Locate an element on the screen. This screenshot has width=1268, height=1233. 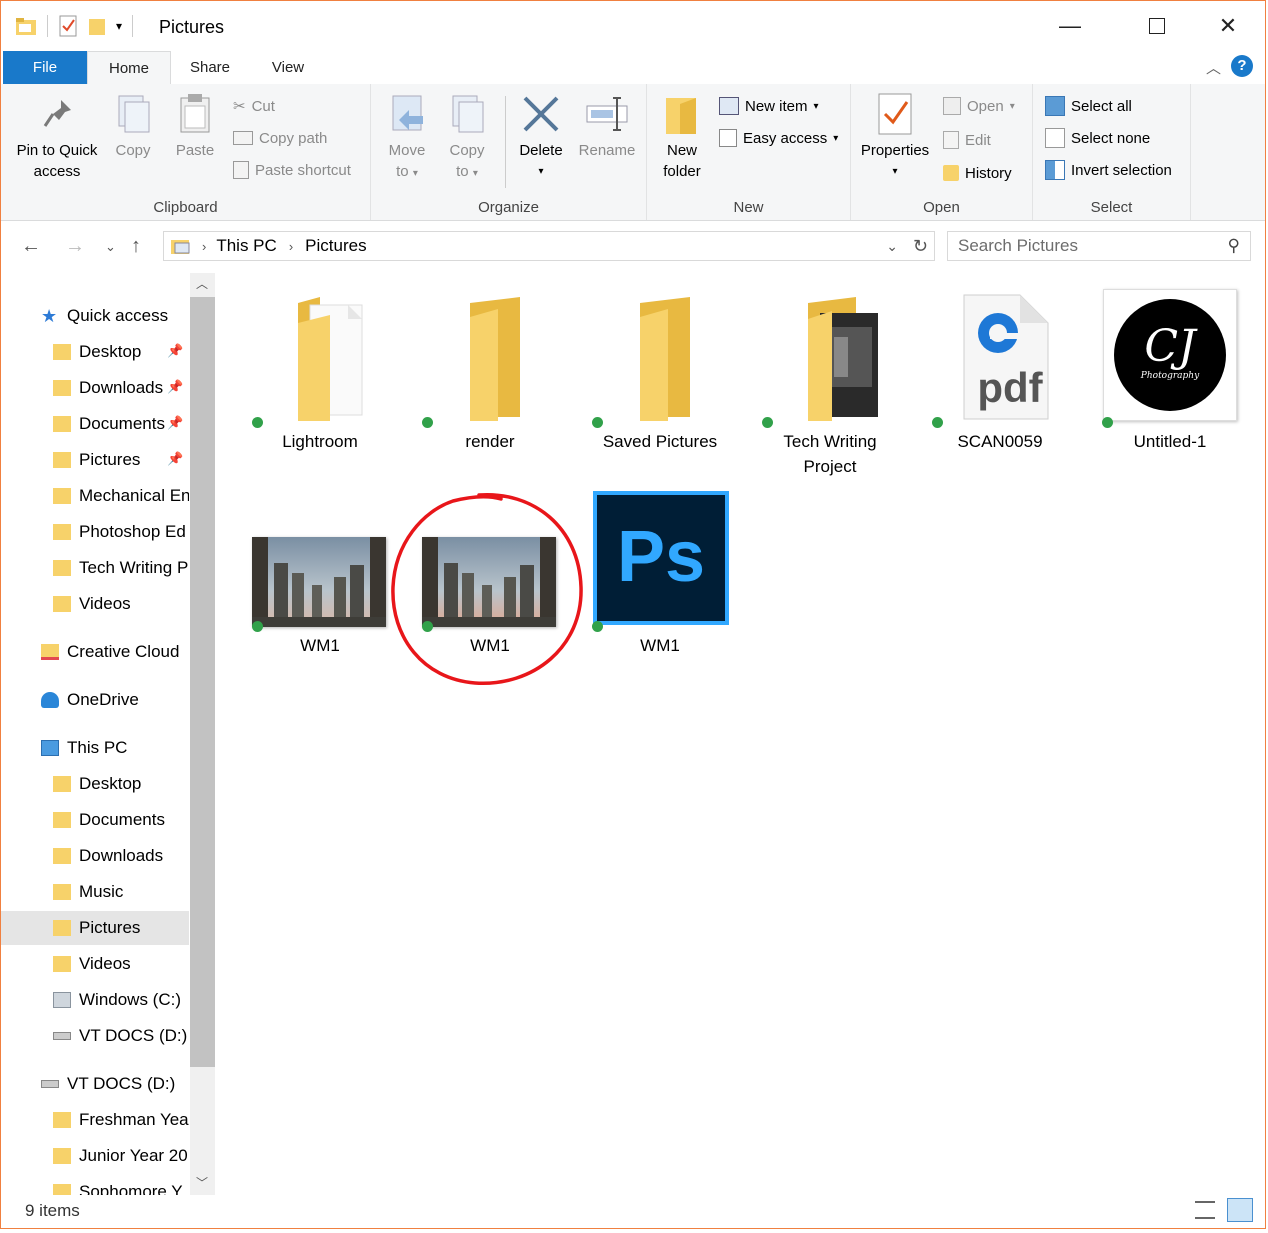
nav-pc-videos: Videos is located at coordinates (121, 964).